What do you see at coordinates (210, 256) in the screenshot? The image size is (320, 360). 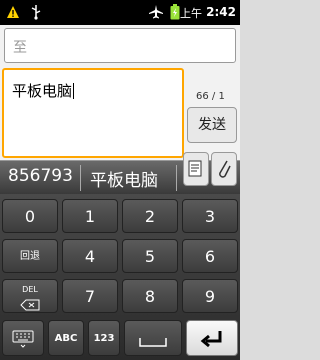 I see `key-6: 6` at bounding box center [210, 256].